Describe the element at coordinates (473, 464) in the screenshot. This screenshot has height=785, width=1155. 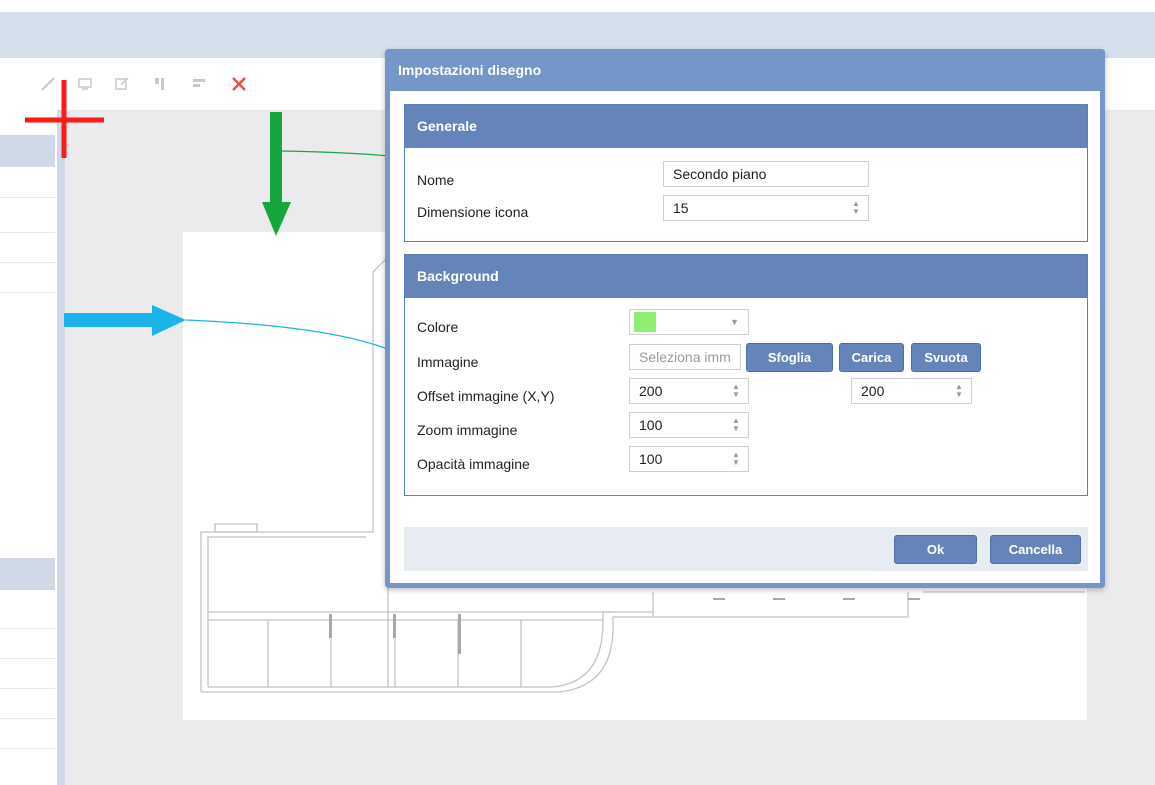
I see `opacity-label: Opacità immagine` at that location.